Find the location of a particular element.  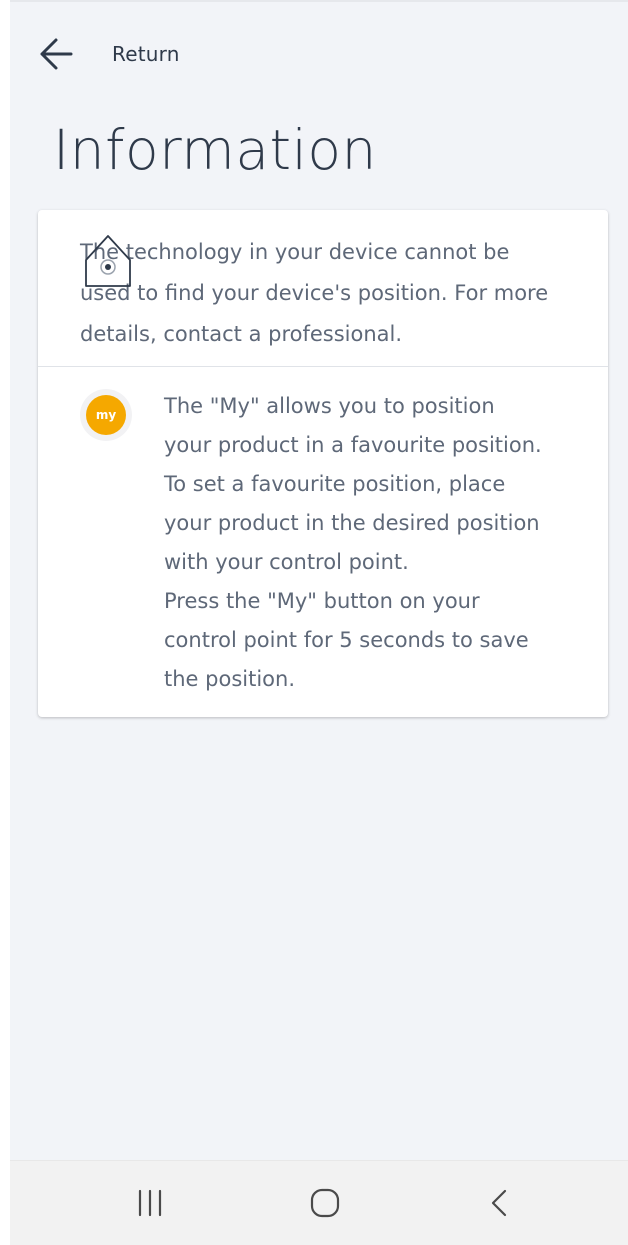

back-icon is located at coordinates (500, 1205).